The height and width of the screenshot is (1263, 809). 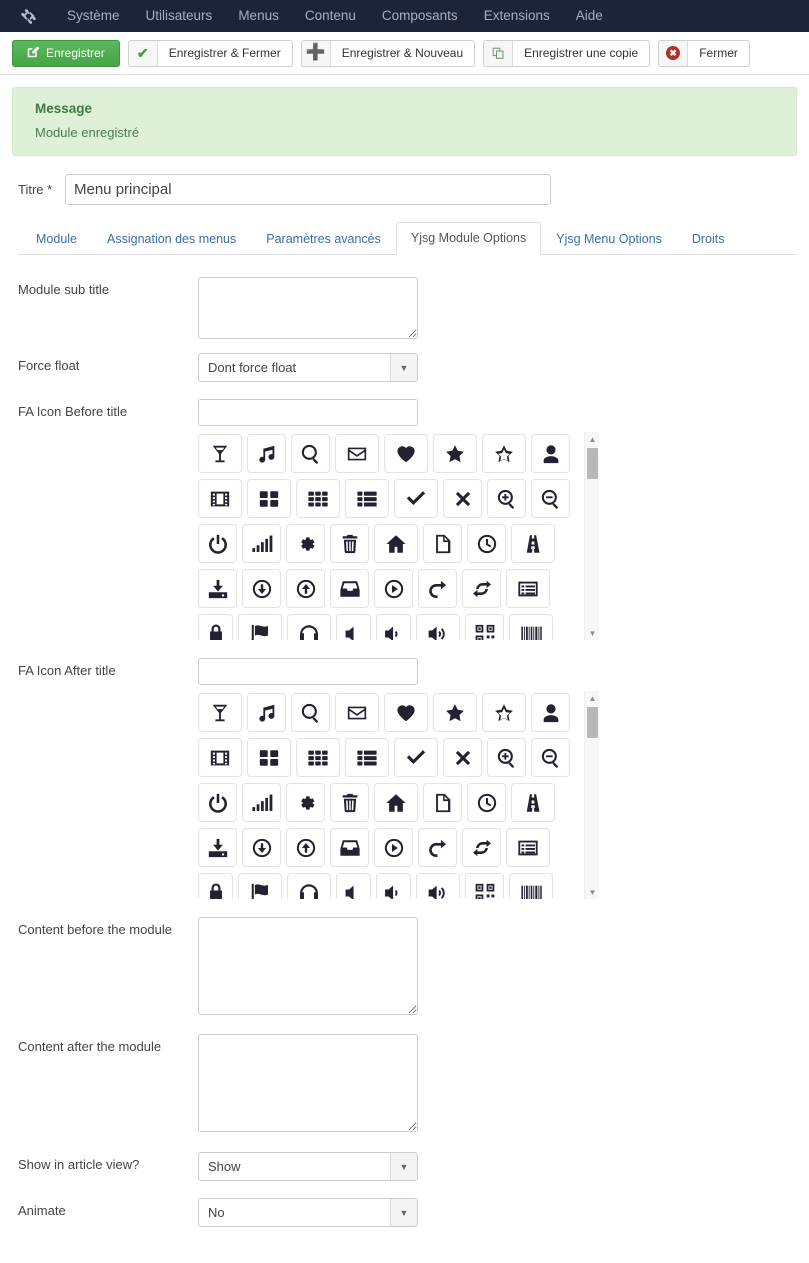 What do you see at coordinates (468, 238) in the screenshot?
I see `tab-yjsg-module-options: Yjsg Module Options` at bounding box center [468, 238].